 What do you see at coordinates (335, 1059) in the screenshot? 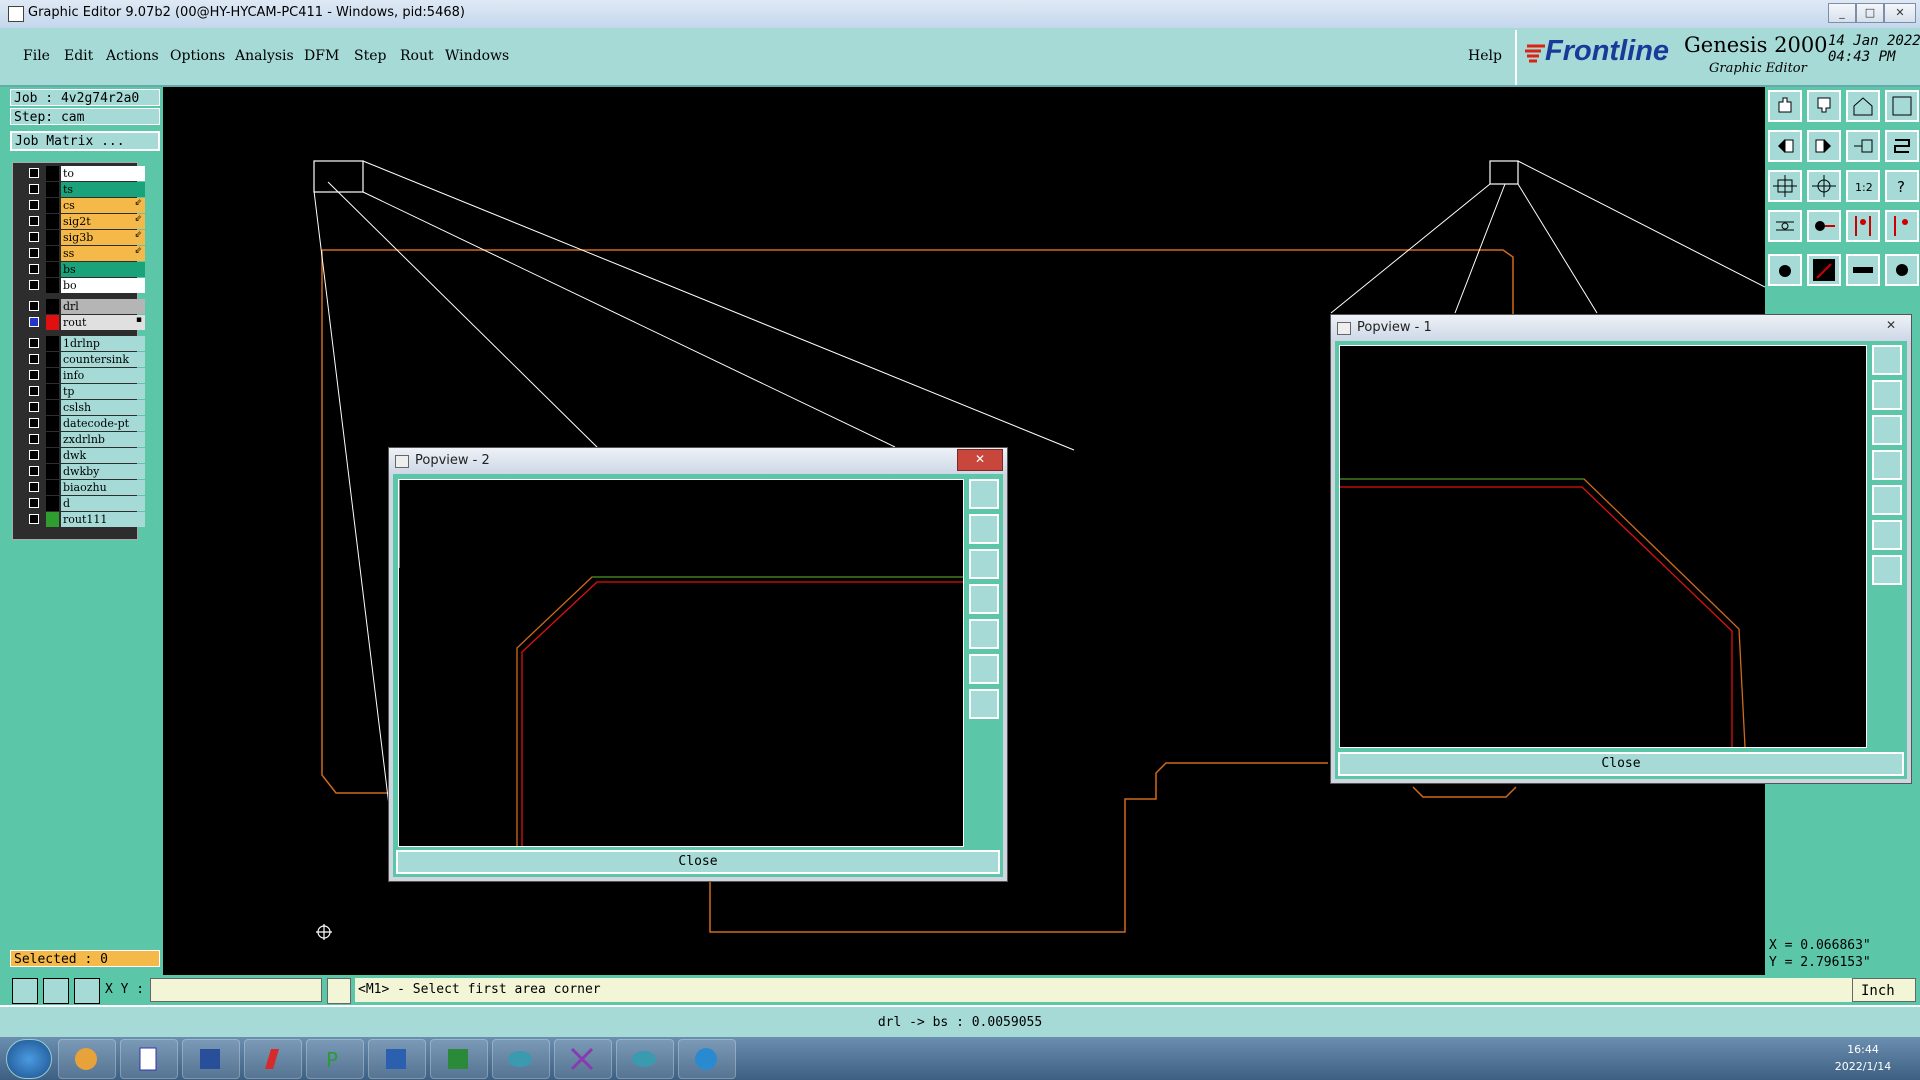
I see `taskbar-p-app-icon: P` at bounding box center [335, 1059].